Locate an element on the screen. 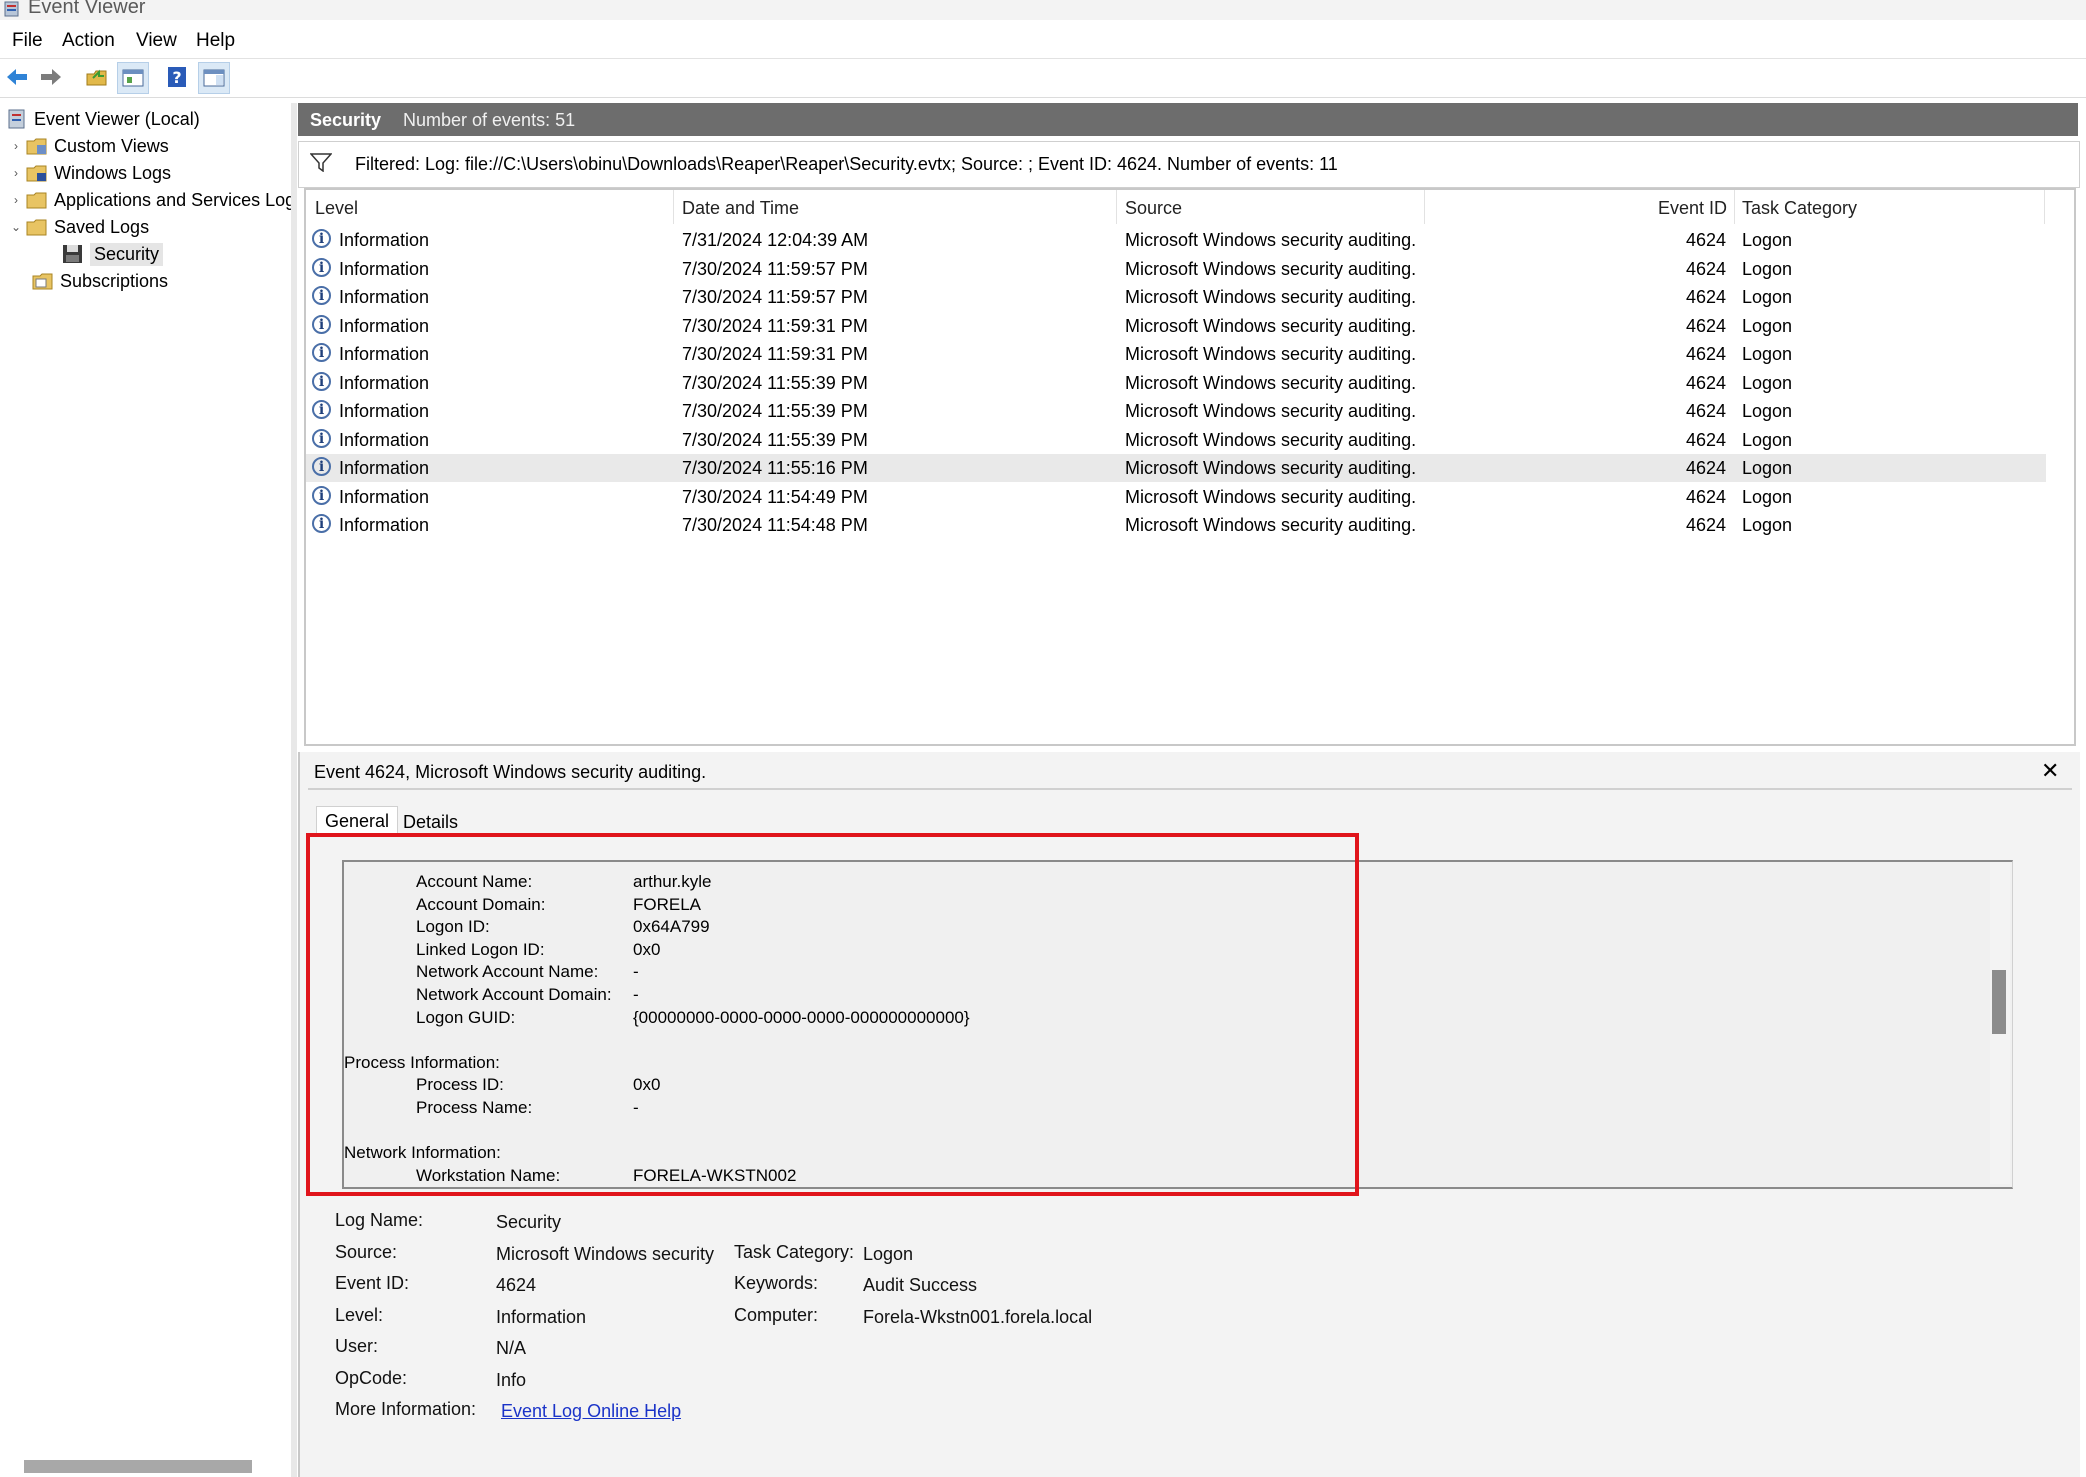 This screenshot has height=1477, width=2086. tree-horizontal-scrollbar is located at coordinates (138, 1466).